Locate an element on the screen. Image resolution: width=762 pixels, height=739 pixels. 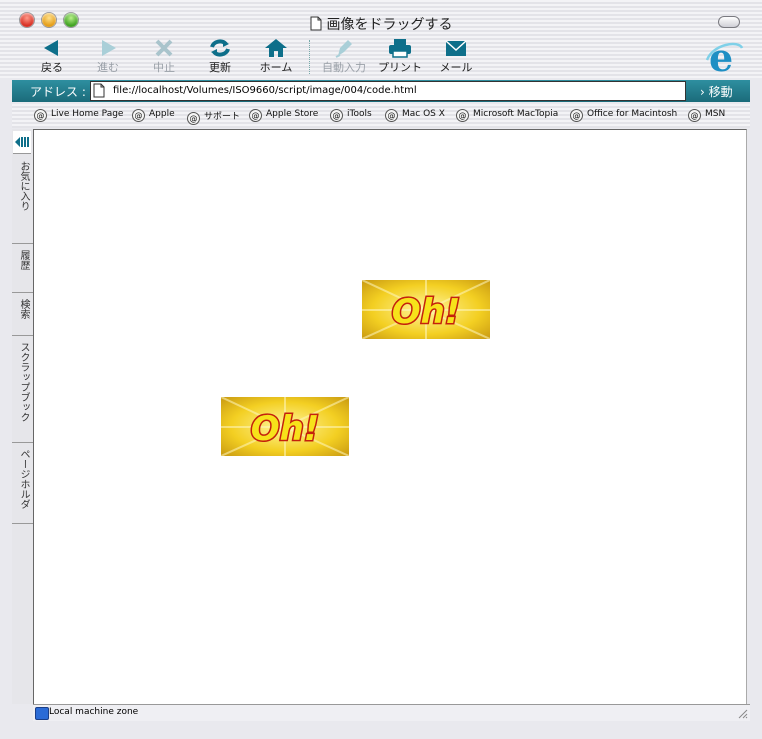
sidebar-tab-search: 検索 is located at coordinates (22, 314).